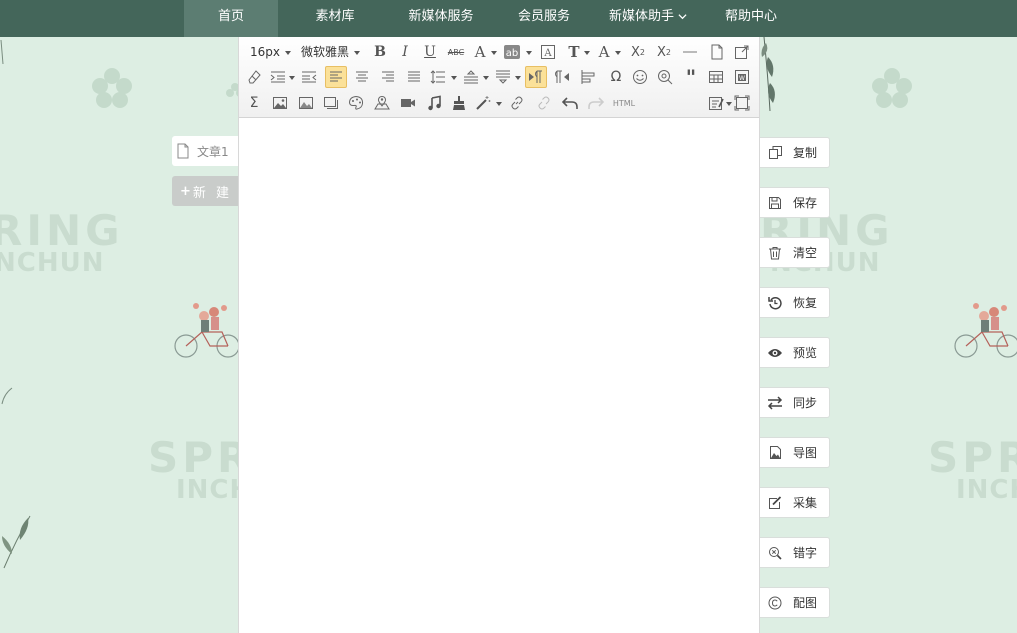 This screenshot has height=633, width=1017. What do you see at coordinates (596, 103) in the screenshot?
I see `redo-icon` at bounding box center [596, 103].